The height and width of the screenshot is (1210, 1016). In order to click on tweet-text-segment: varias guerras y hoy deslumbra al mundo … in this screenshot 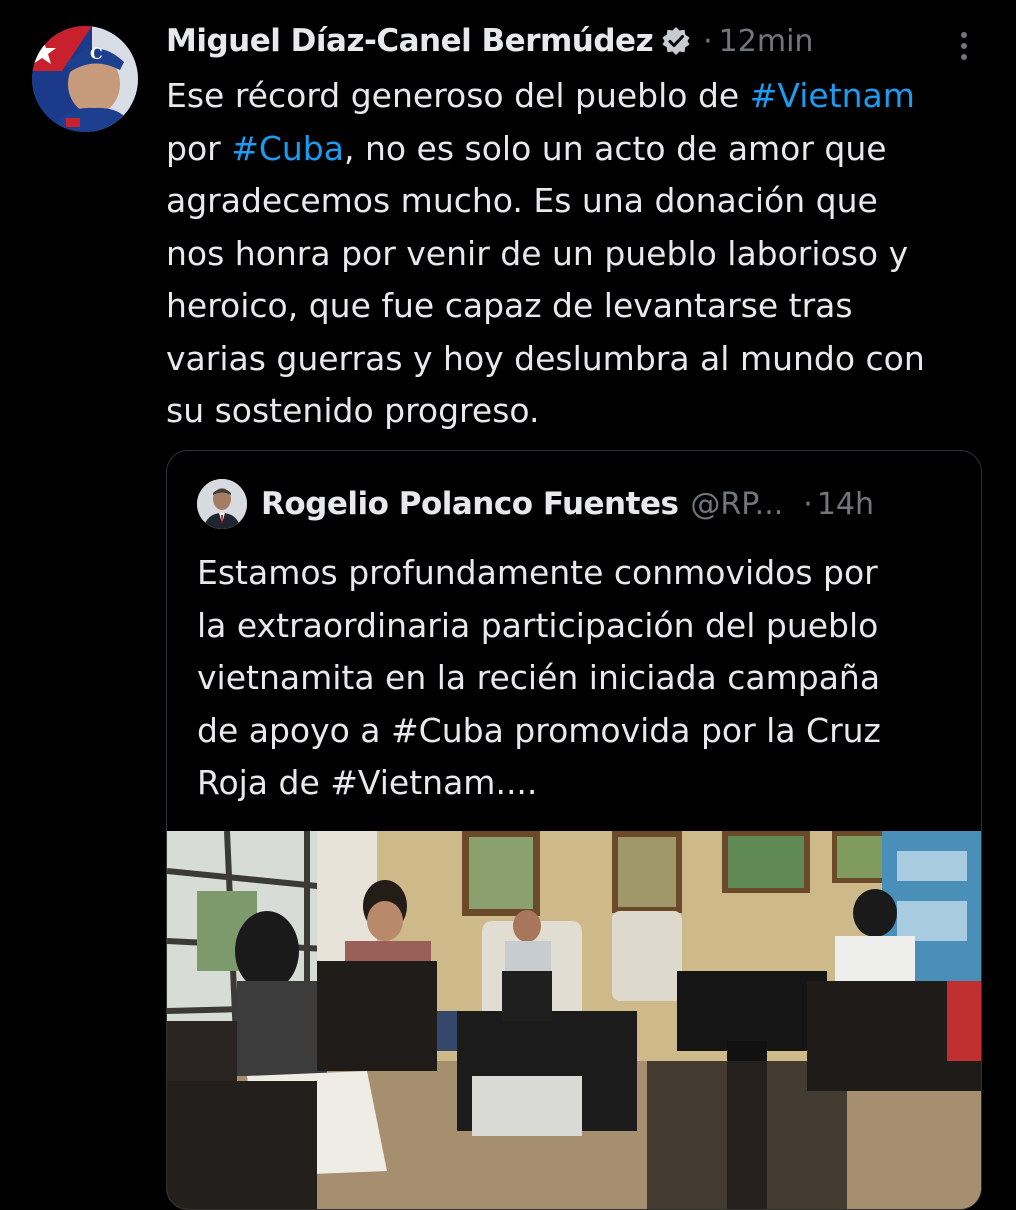, I will do `click(545, 358)`.